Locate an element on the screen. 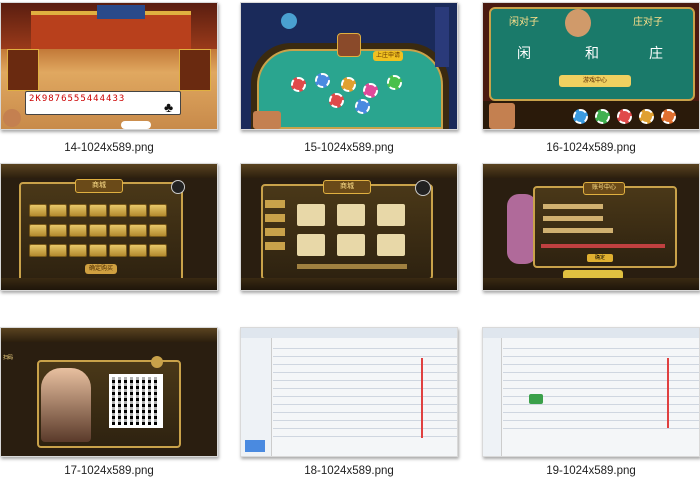 Image resolution: width=700 pixels, height=477 pixels. file-name: 14-1024x589.png is located at coordinates (109, 148).